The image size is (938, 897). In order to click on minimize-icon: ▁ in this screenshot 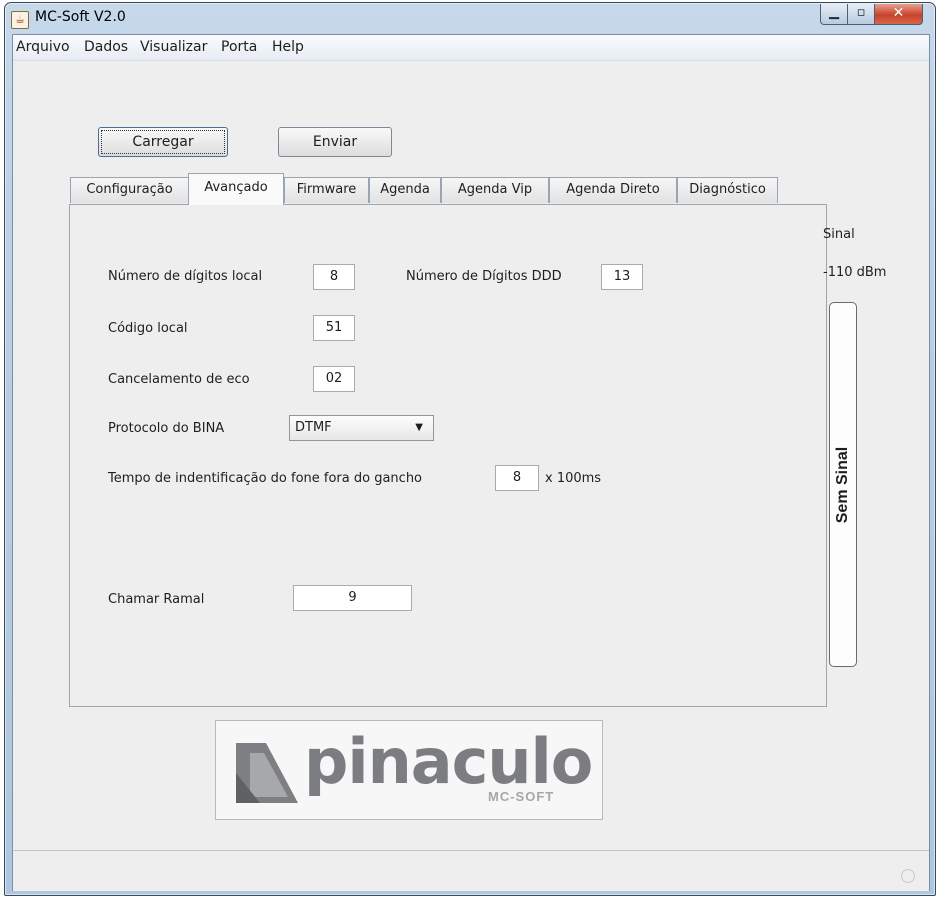, I will do `click(834, 12)`.